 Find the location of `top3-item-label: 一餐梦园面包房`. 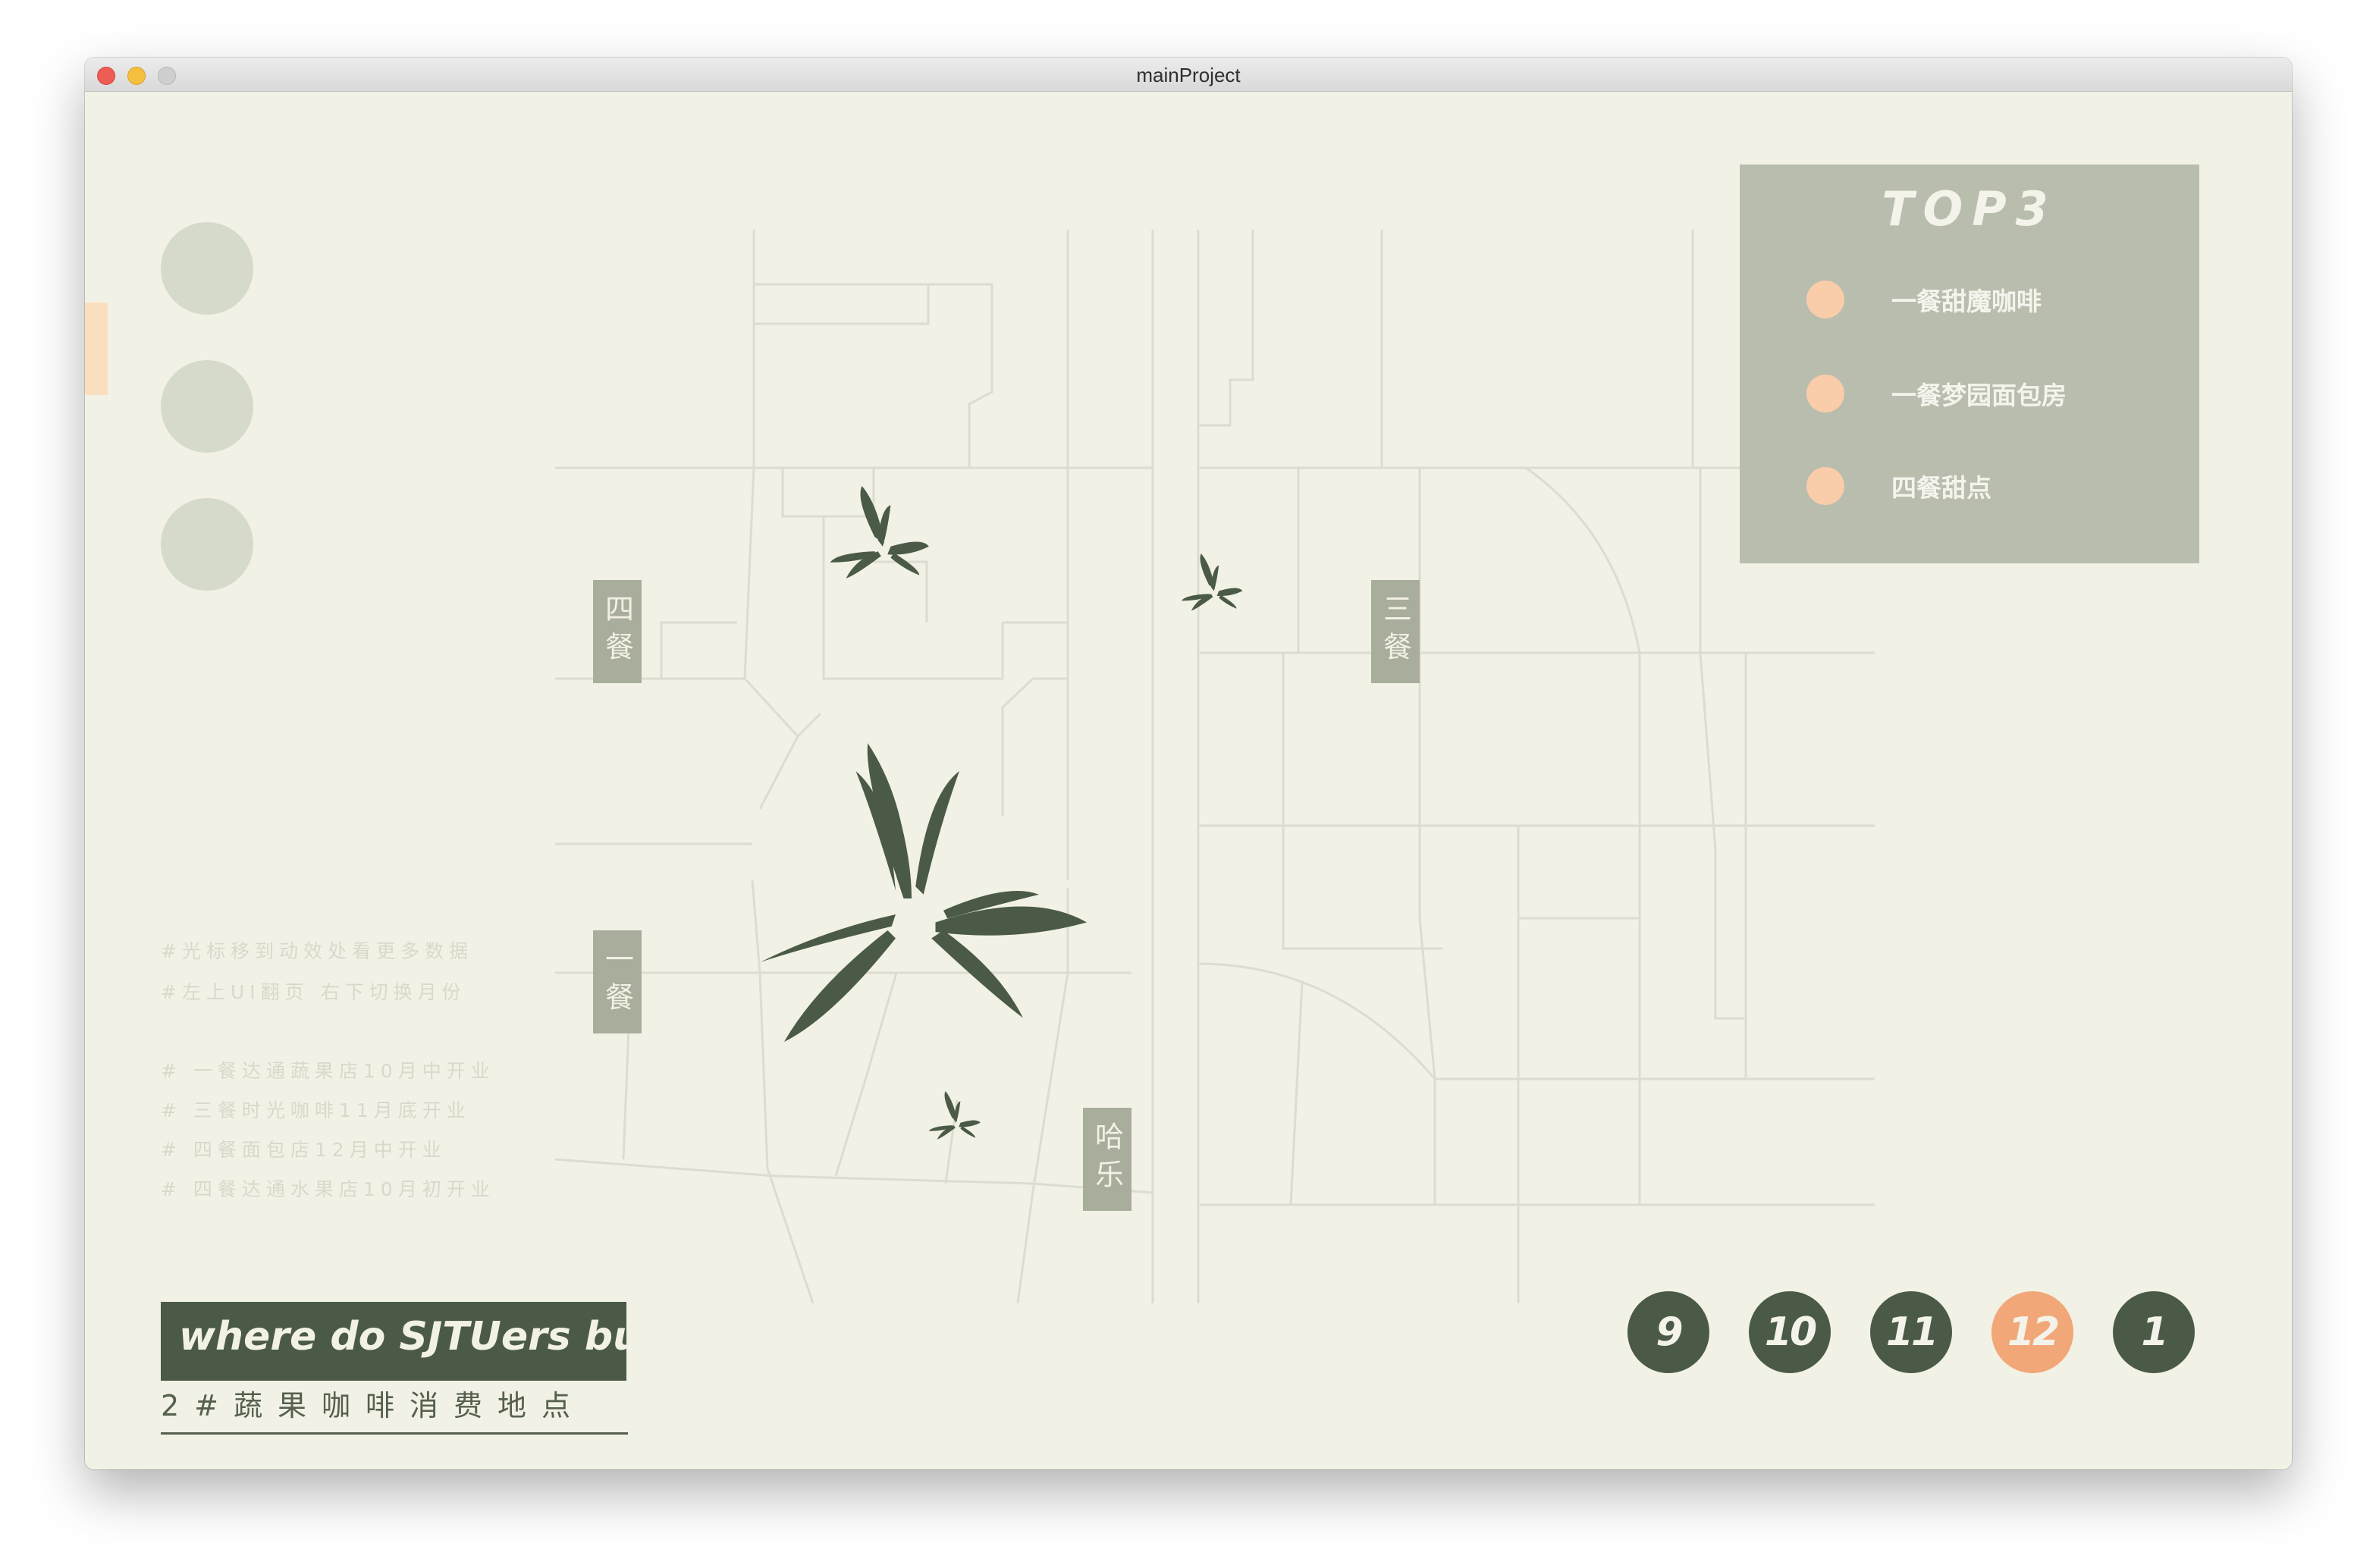

top3-item-label: 一餐梦园面包房 is located at coordinates (1979, 396).